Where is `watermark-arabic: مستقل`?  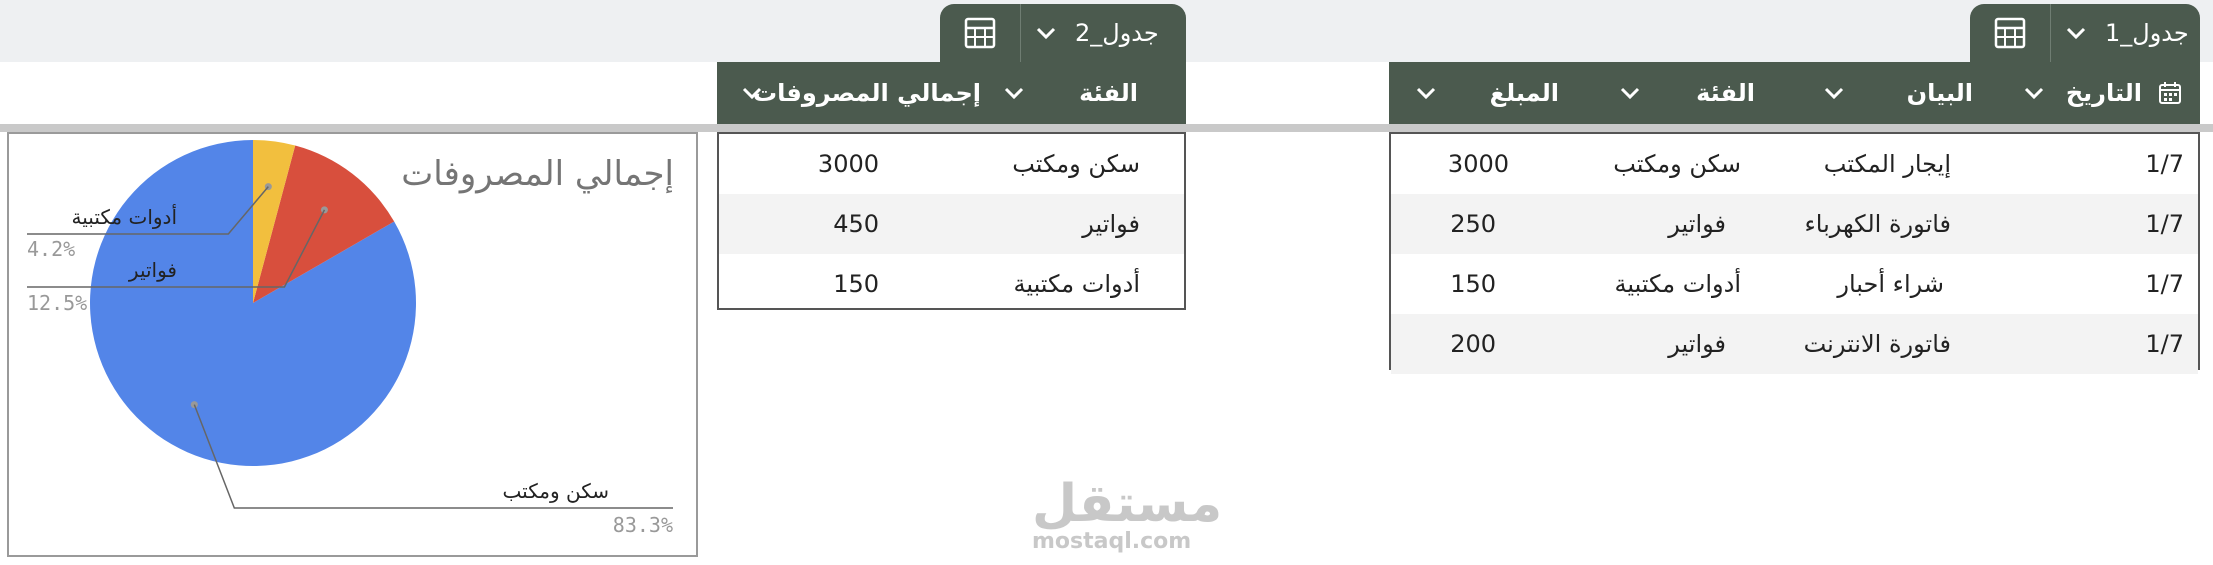 watermark-arabic: مستقل is located at coordinates (1127, 504).